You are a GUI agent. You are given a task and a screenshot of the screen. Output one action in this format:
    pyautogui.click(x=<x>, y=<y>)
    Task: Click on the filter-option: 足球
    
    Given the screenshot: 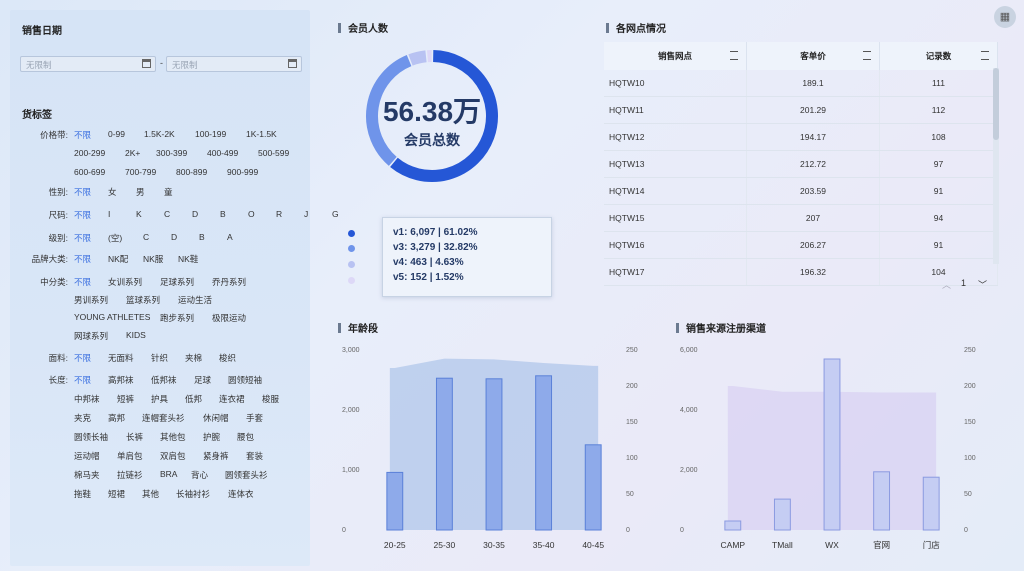 What is the action you would take?
    pyautogui.click(x=202, y=380)
    